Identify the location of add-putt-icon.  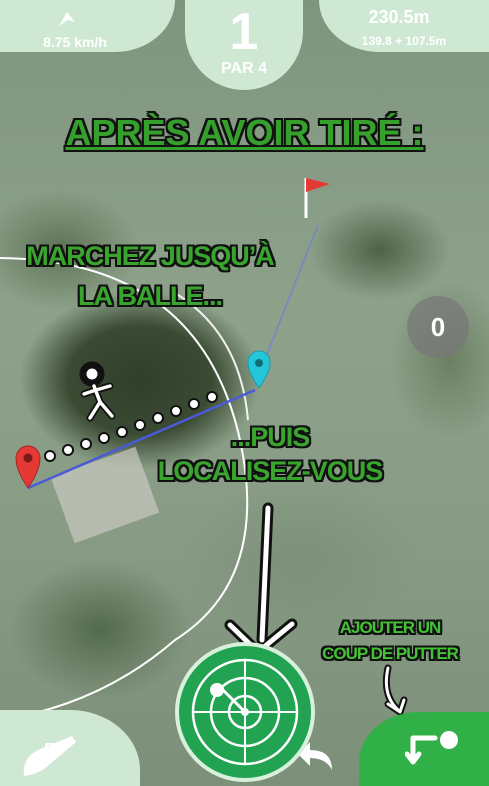
(431, 748).